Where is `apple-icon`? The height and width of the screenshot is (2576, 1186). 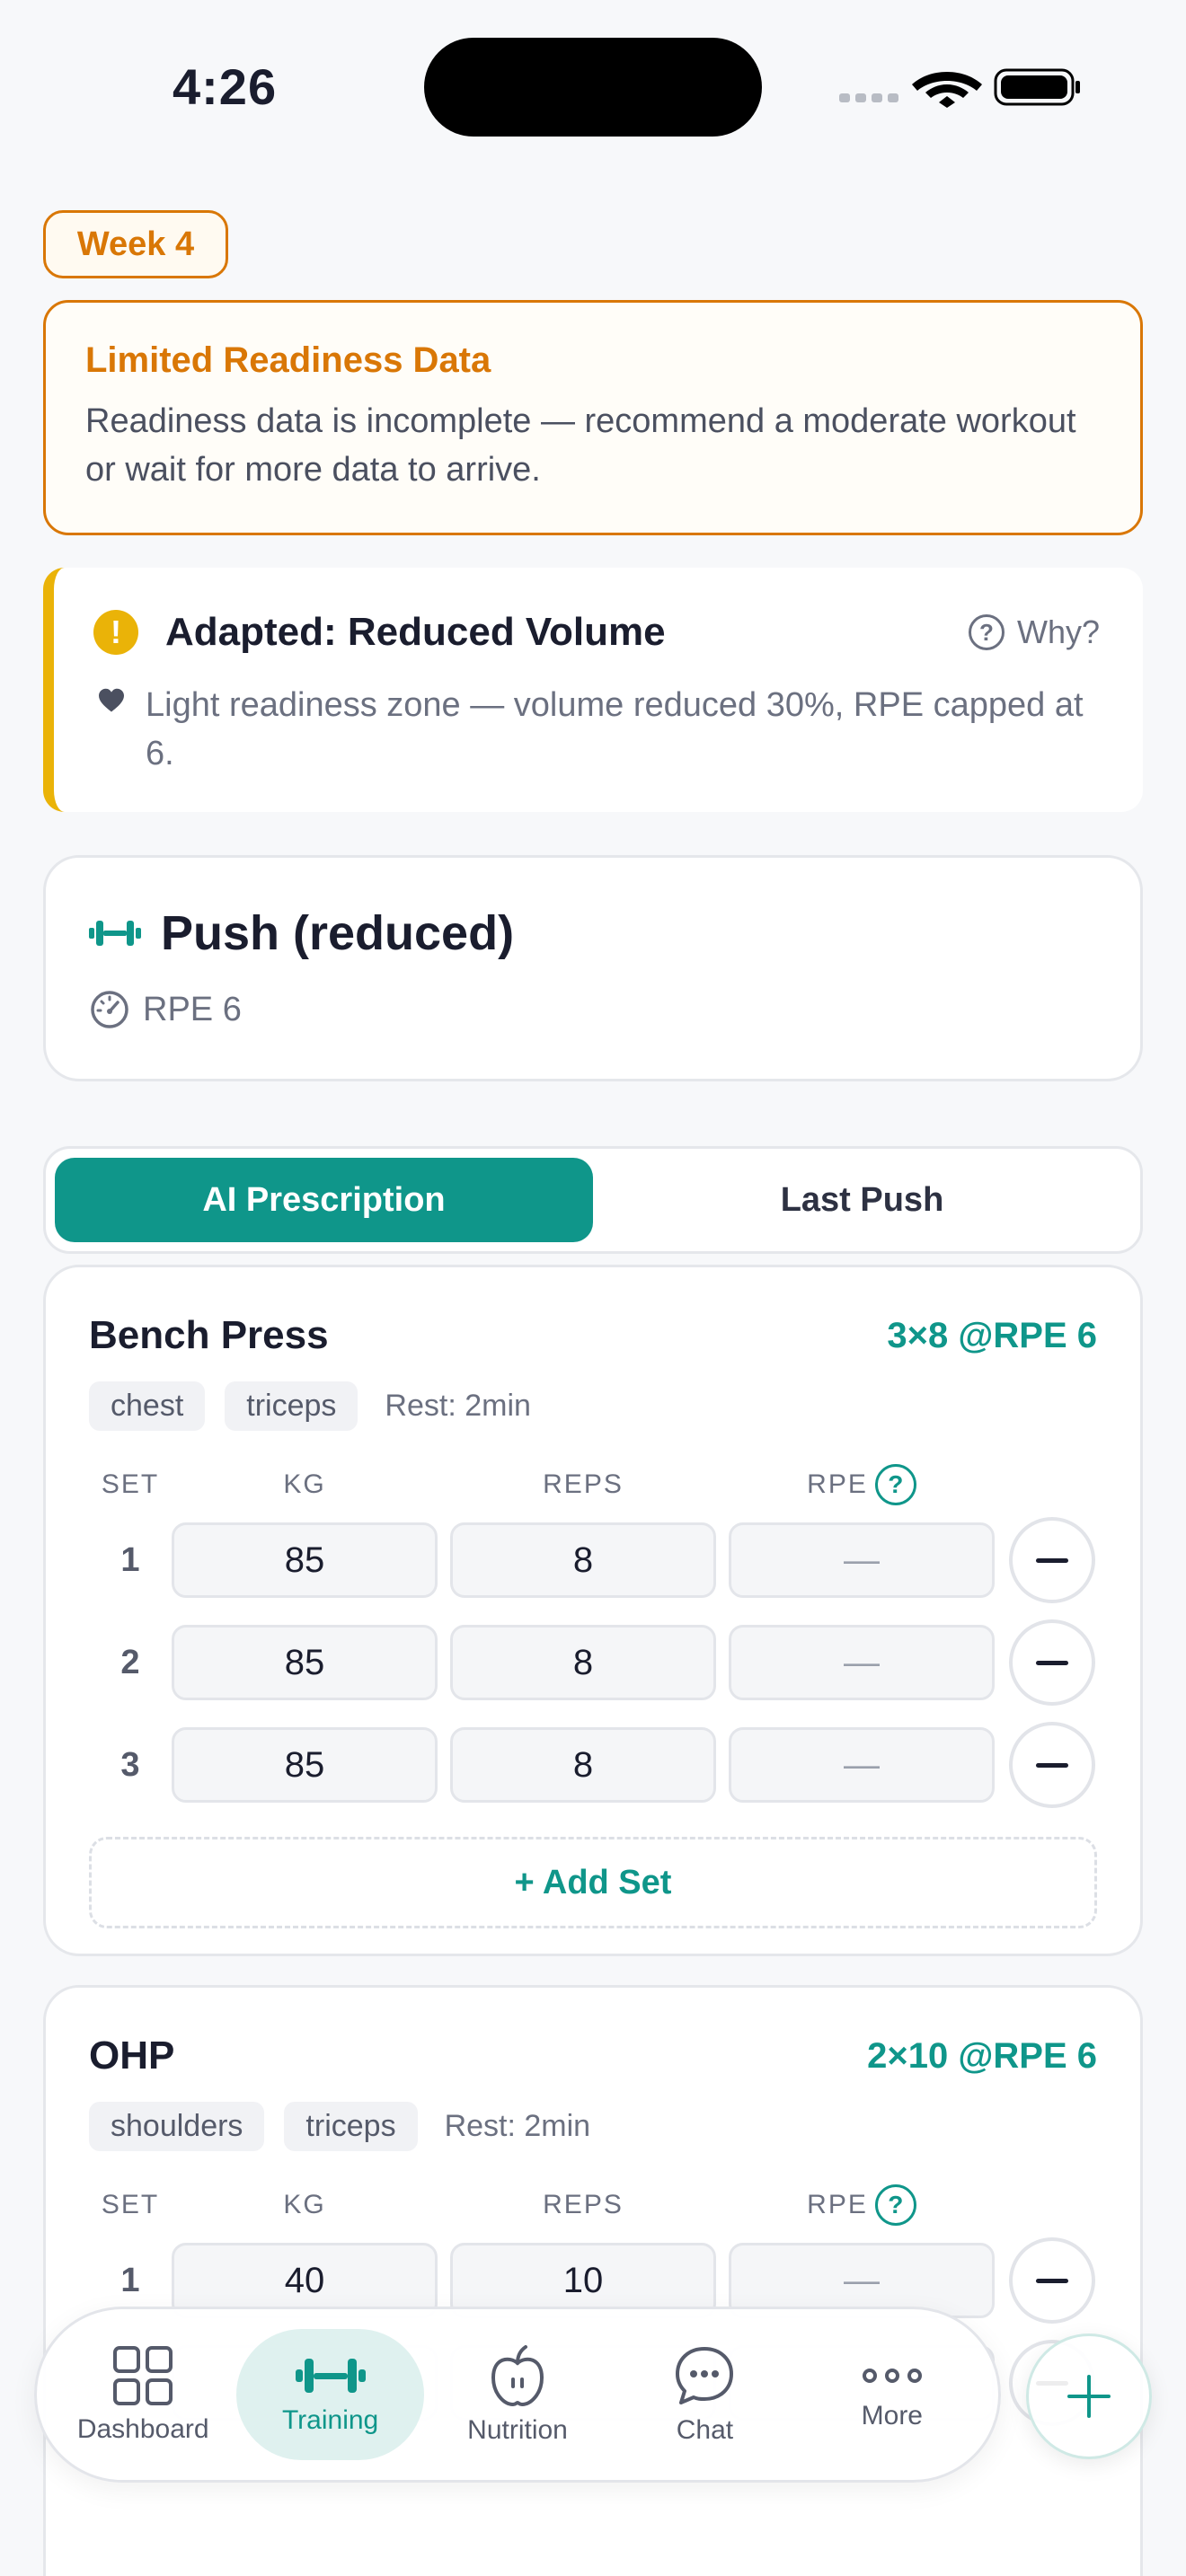
apple-icon is located at coordinates (517, 2376).